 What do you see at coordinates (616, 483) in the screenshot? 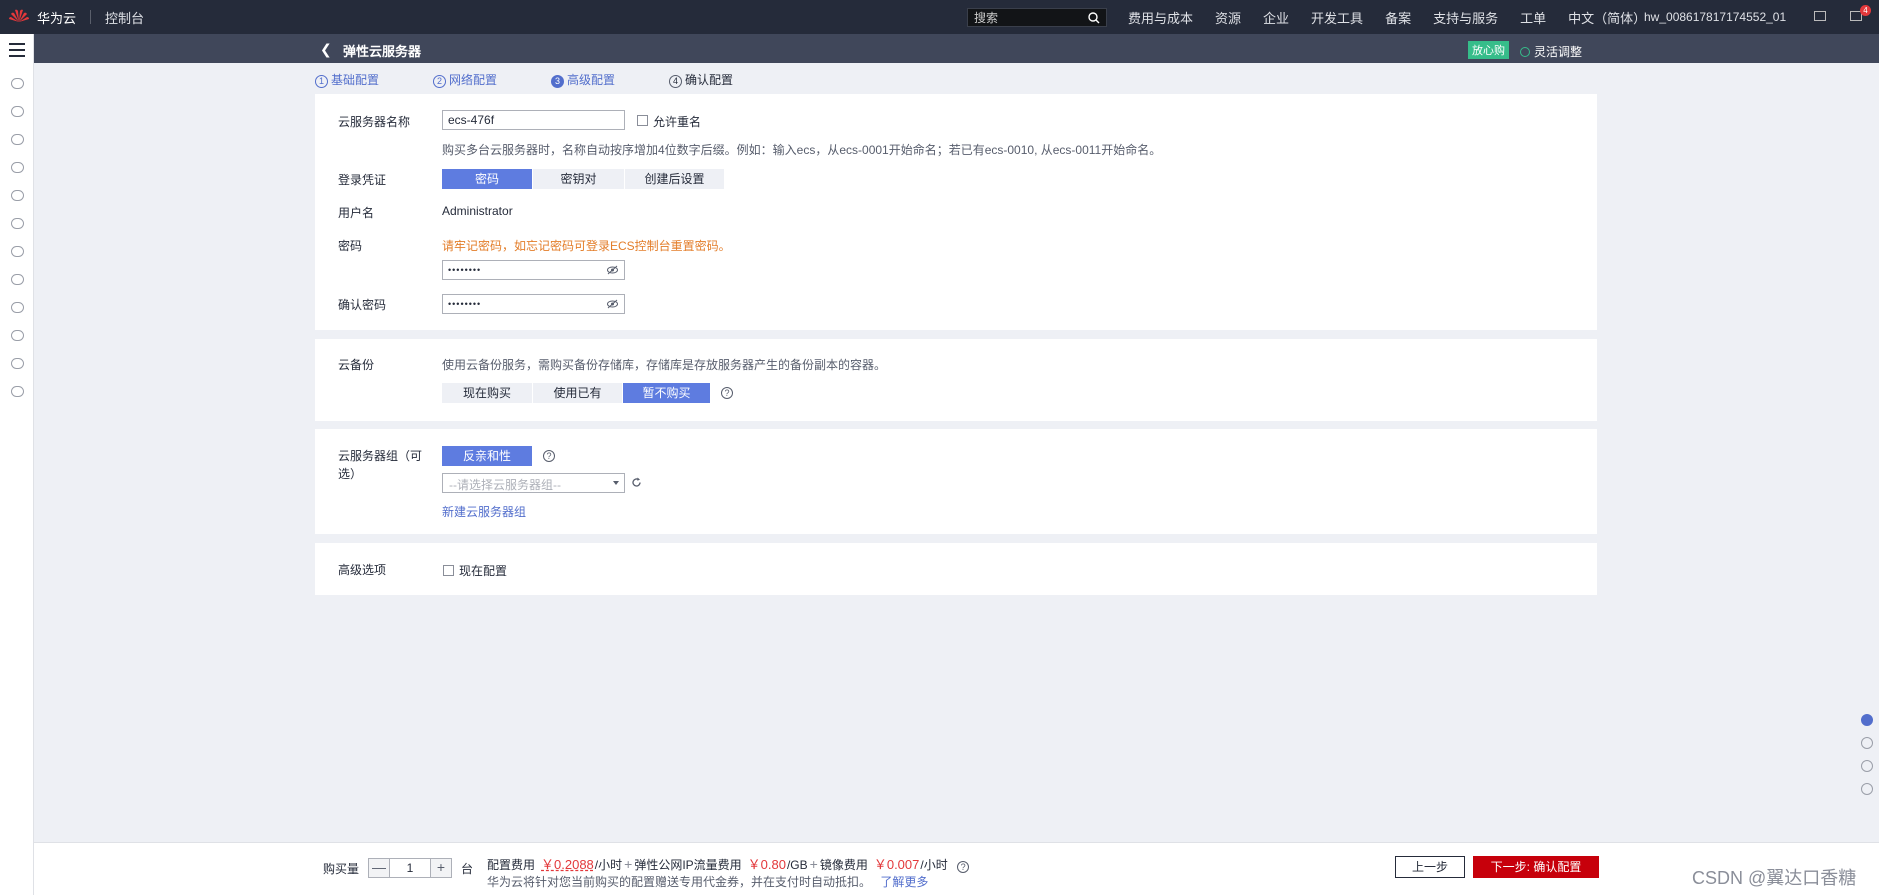
I see `dropdown-caret-icon` at bounding box center [616, 483].